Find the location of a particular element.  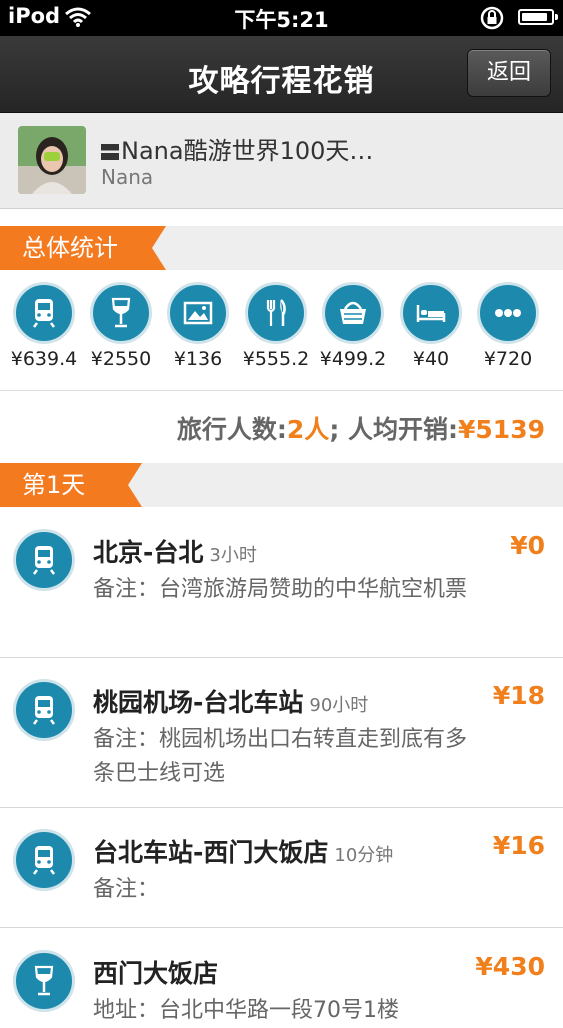

list-item: 北京-台北 3小时 ¥0 备注：台湾旅游局赞助的中华航空机票 is located at coordinates (281, 582).